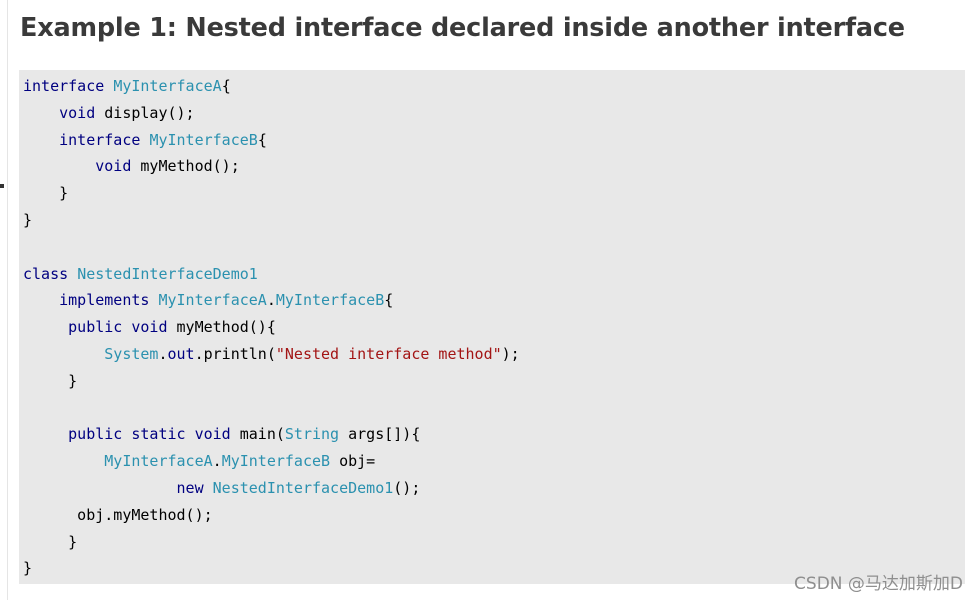 This screenshot has width=975, height=600. I want to click on code-text: main(, so click(262, 434).